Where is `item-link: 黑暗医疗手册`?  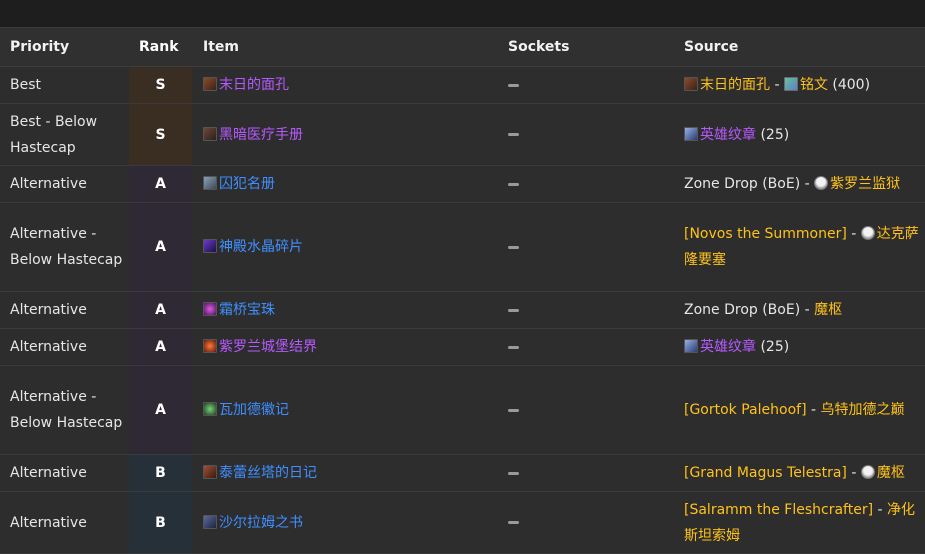
item-link: 黑暗医疗手册 is located at coordinates (261, 135).